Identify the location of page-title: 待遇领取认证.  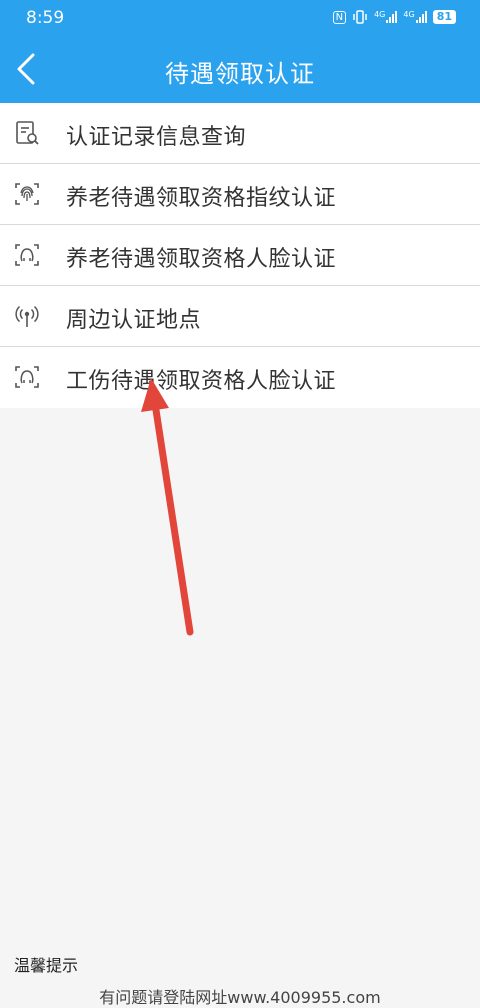
(240, 74).